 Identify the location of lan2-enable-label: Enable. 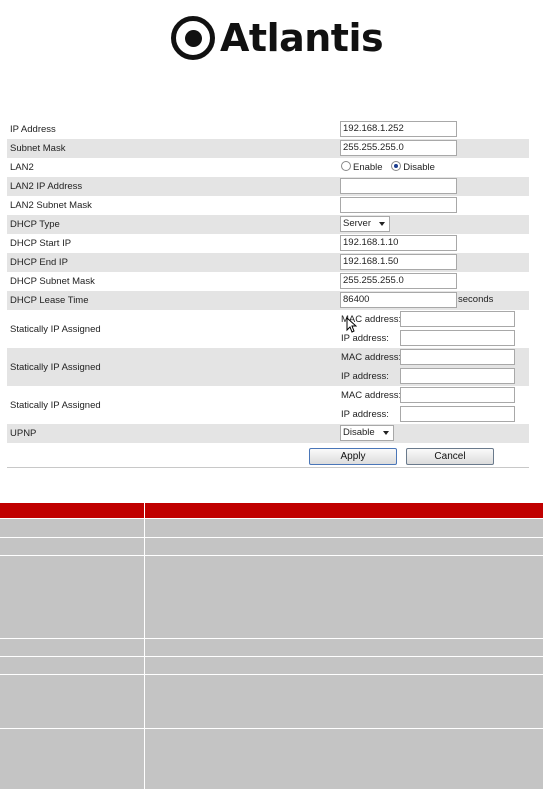
(368, 167).